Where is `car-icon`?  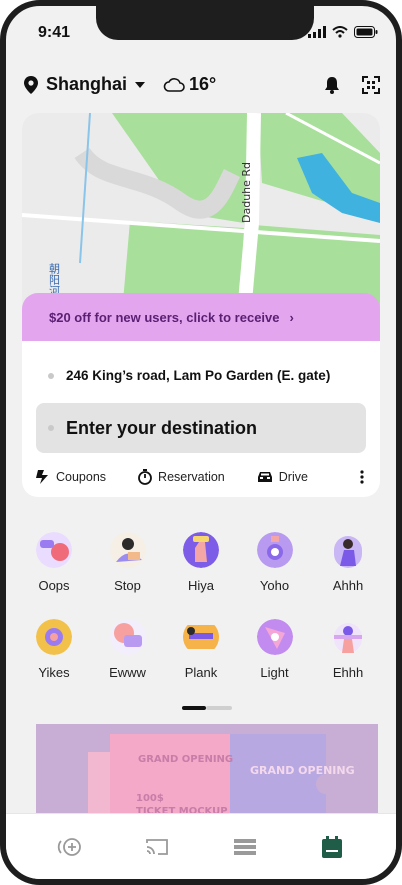
car-icon is located at coordinates (264, 477).